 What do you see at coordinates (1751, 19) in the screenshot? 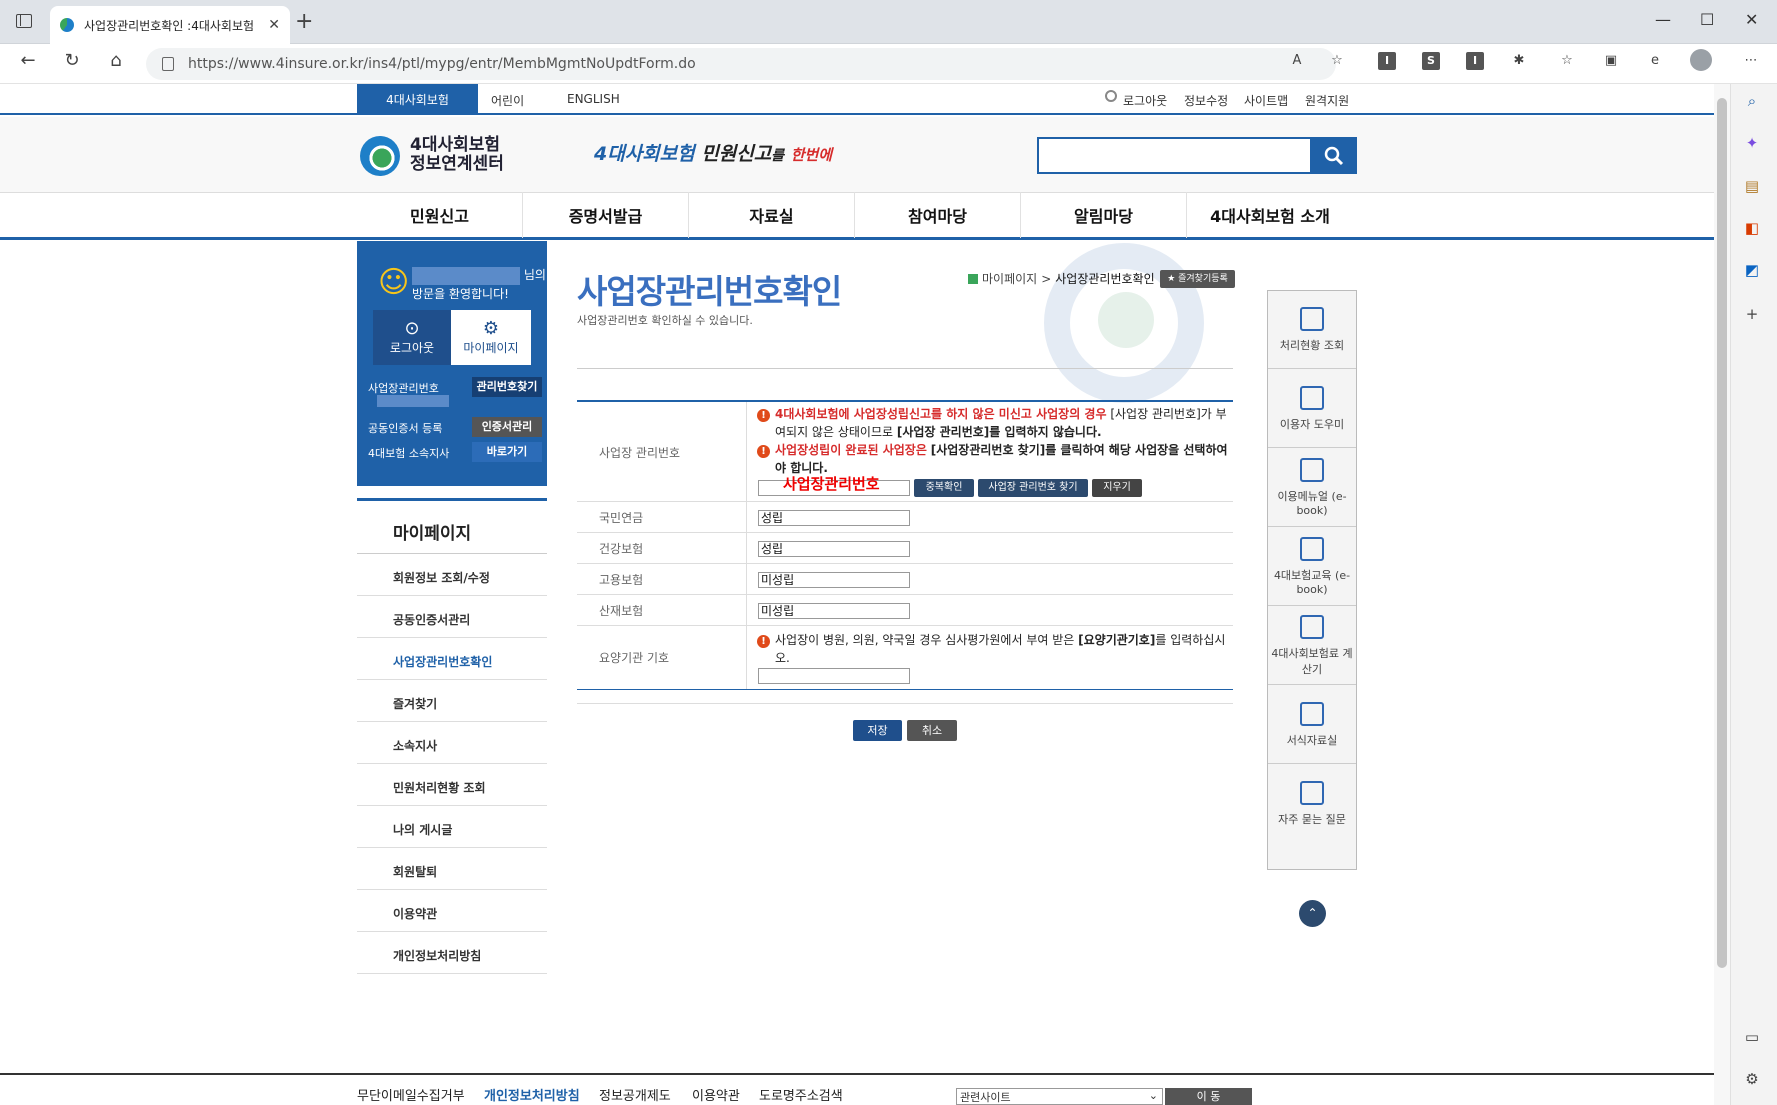
I see `close-window-button: ✕` at bounding box center [1751, 19].